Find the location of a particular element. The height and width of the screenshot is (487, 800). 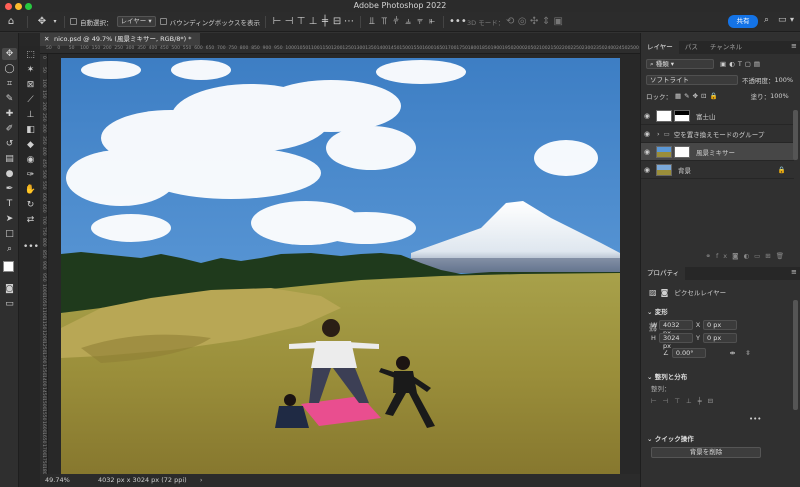

properties-scrollbar is located at coordinates (795, 355).